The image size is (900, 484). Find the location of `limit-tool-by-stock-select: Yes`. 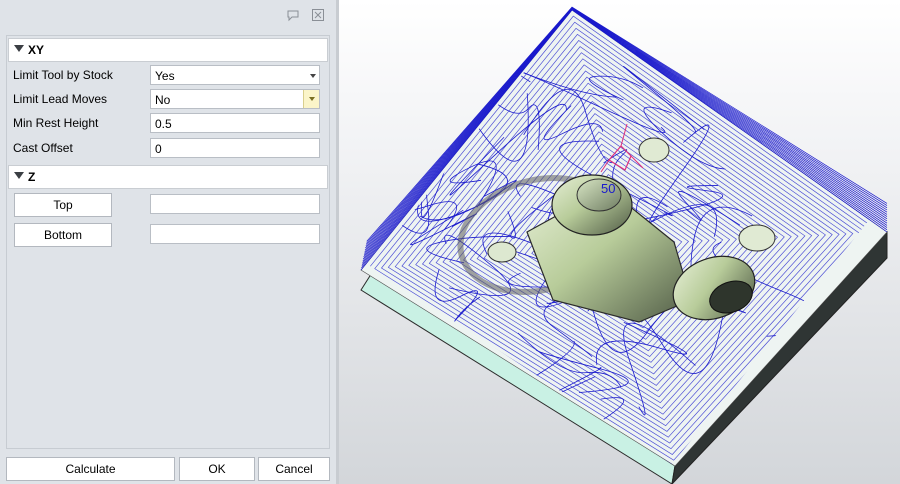

limit-tool-by-stock-select: Yes is located at coordinates (235, 75).